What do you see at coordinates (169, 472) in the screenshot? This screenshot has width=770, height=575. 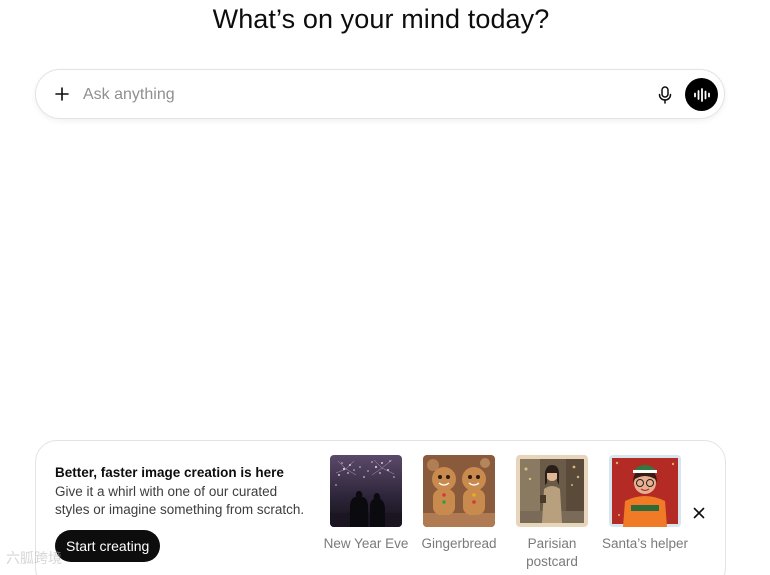 I see `promo-title: Better, faster image creation is here` at bounding box center [169, 472].